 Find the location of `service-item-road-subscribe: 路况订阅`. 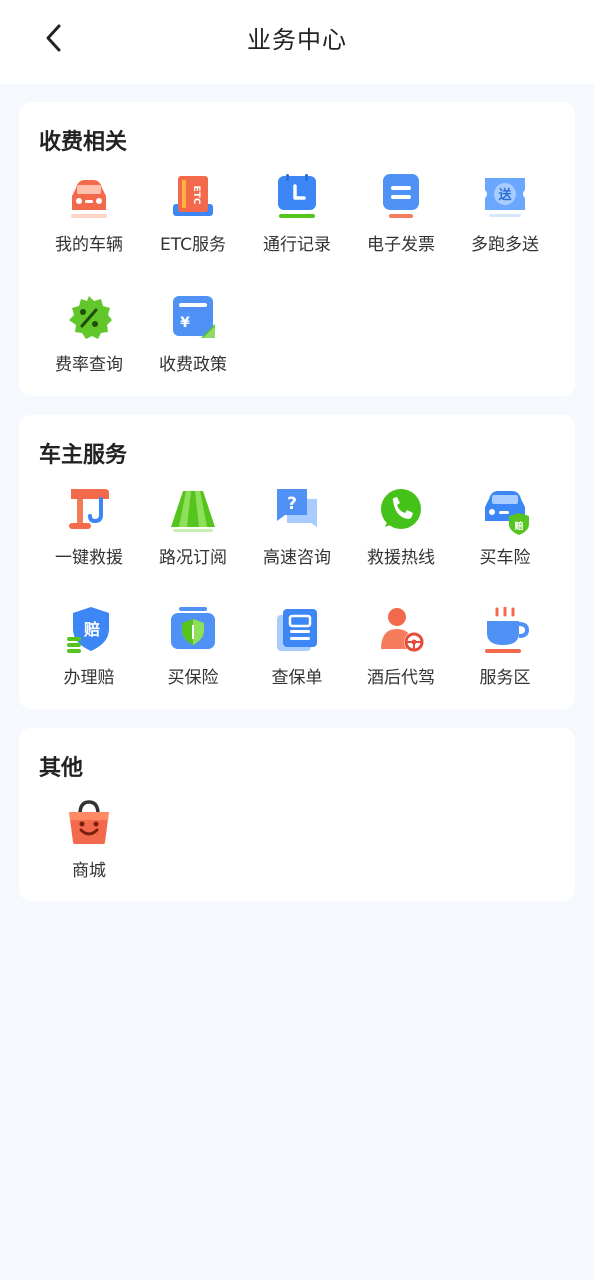

service-item-road-subscribe: 路况订阅 is located at coordinates (193, 537).